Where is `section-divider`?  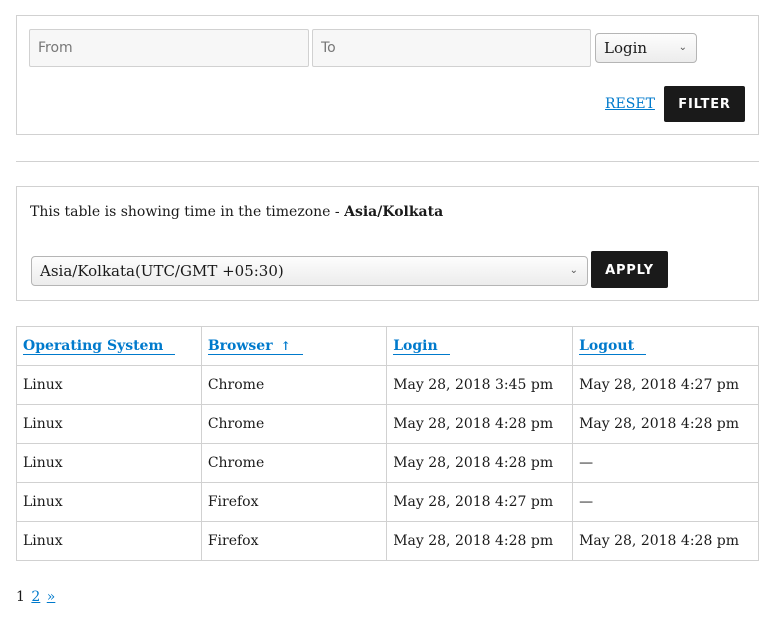
section-divider is located at coordinates (387, 161).